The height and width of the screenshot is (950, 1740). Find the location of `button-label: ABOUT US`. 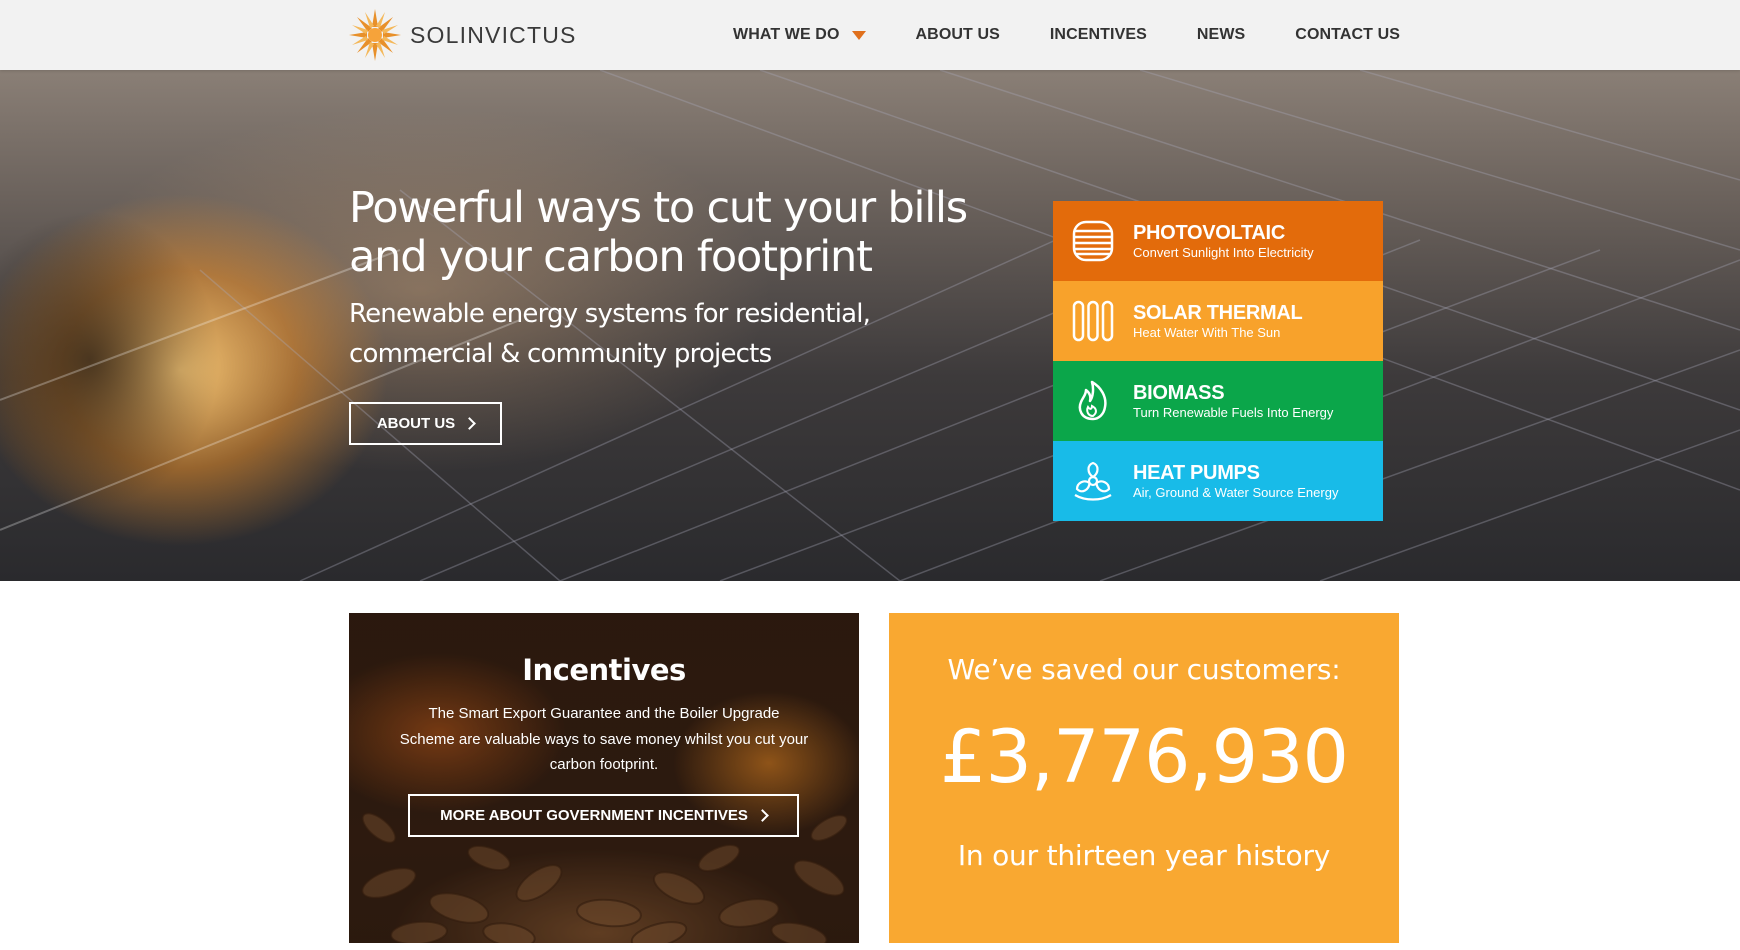

button-label: ABOUT US is located at coordinates (416, 423).